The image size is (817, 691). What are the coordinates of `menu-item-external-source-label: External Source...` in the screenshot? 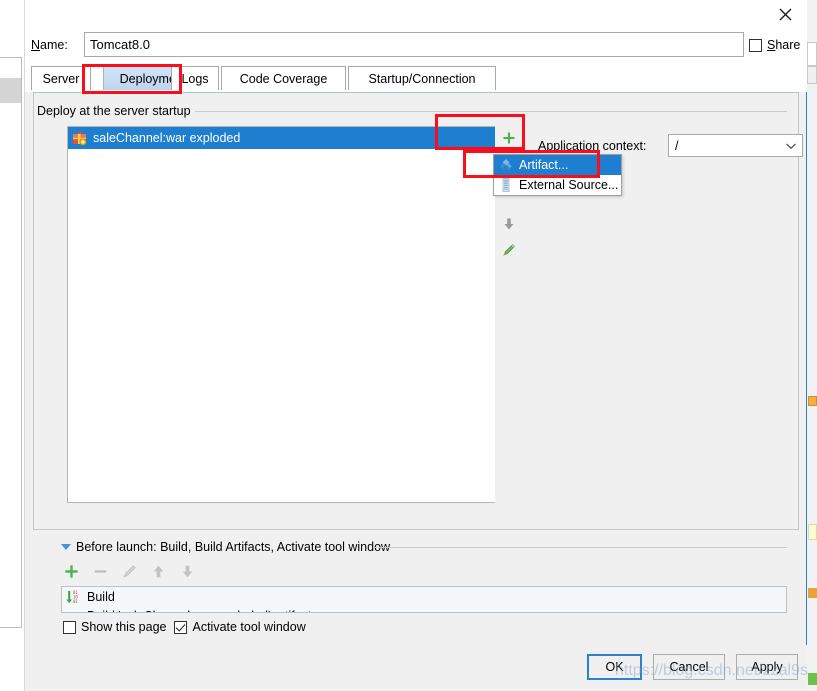 It's located at (569, 185).